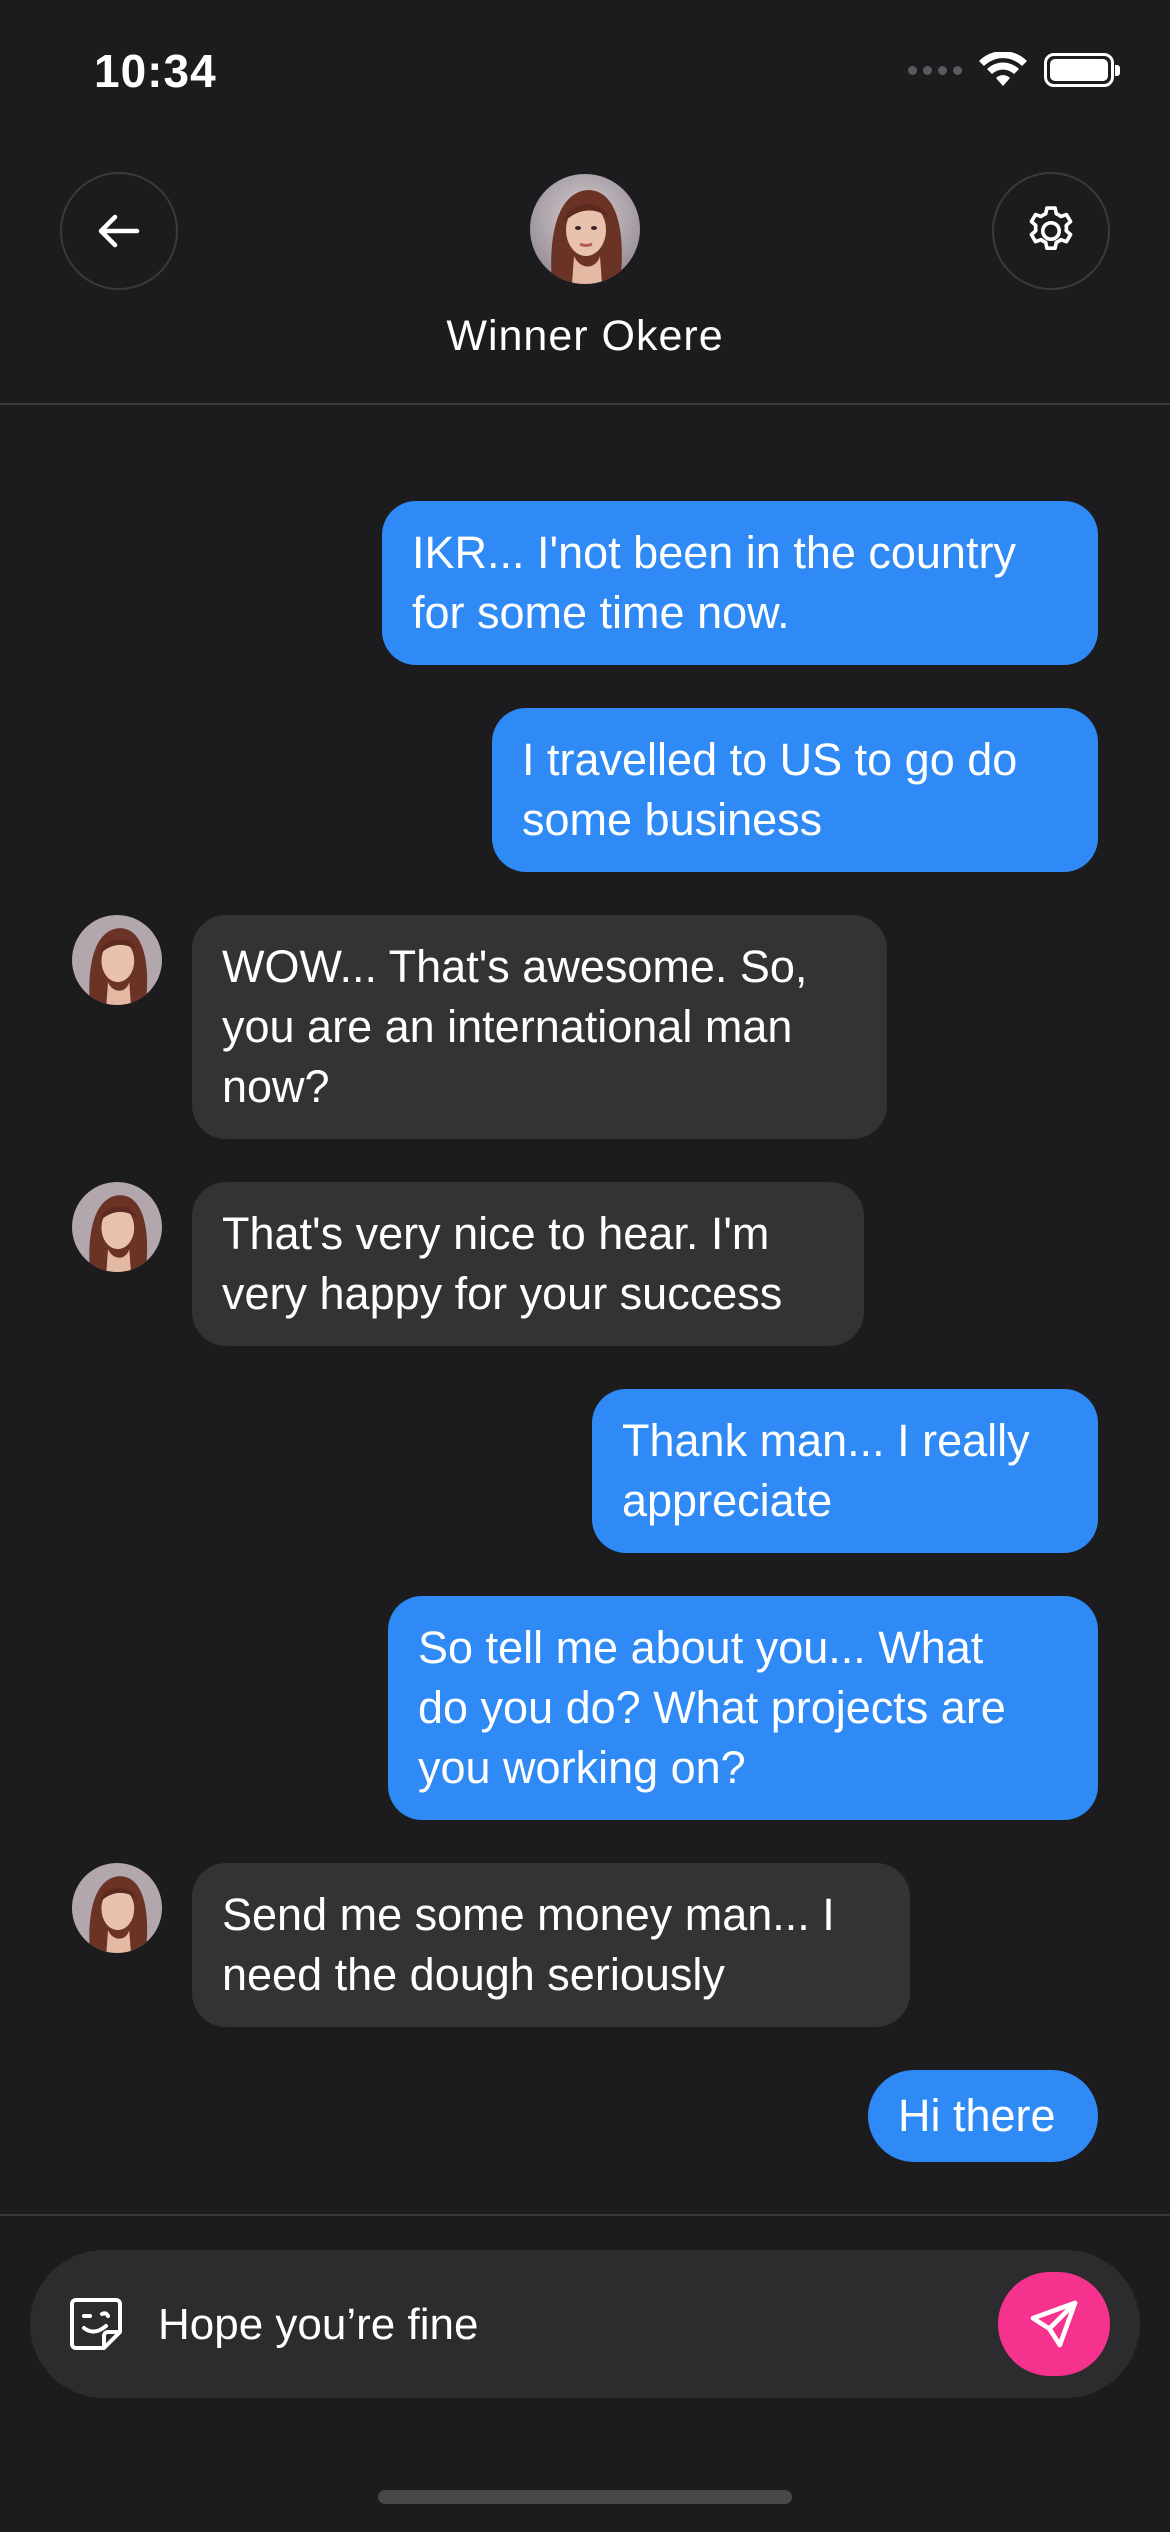 The image size is (1170, 2532). What do you see at coordinates (935, 70) in the screenshot?
I see `cellular-signal-icon` at bounding box center [935, 70].